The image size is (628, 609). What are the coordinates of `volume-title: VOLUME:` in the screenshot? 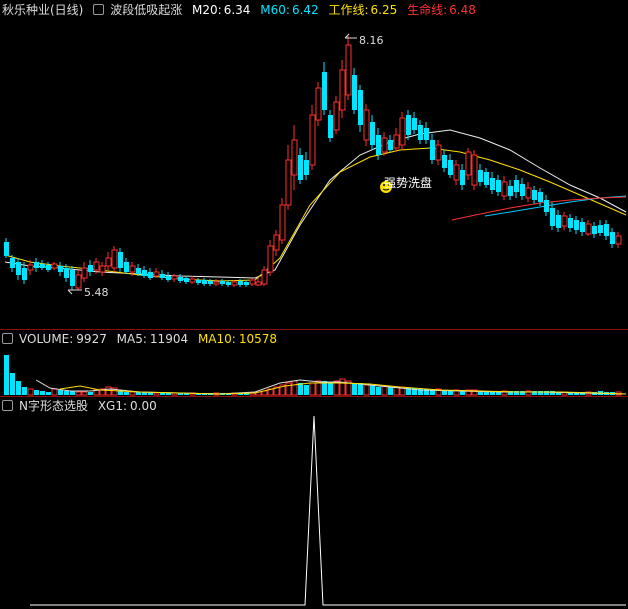 It's located at (46, 339).